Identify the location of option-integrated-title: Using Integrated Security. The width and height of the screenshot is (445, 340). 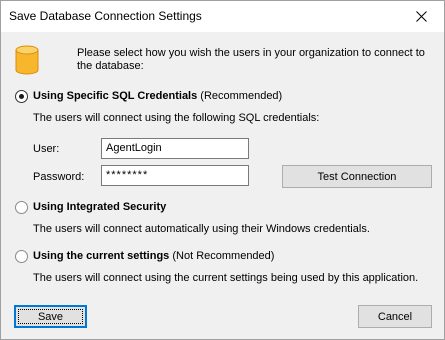
(100, 207).